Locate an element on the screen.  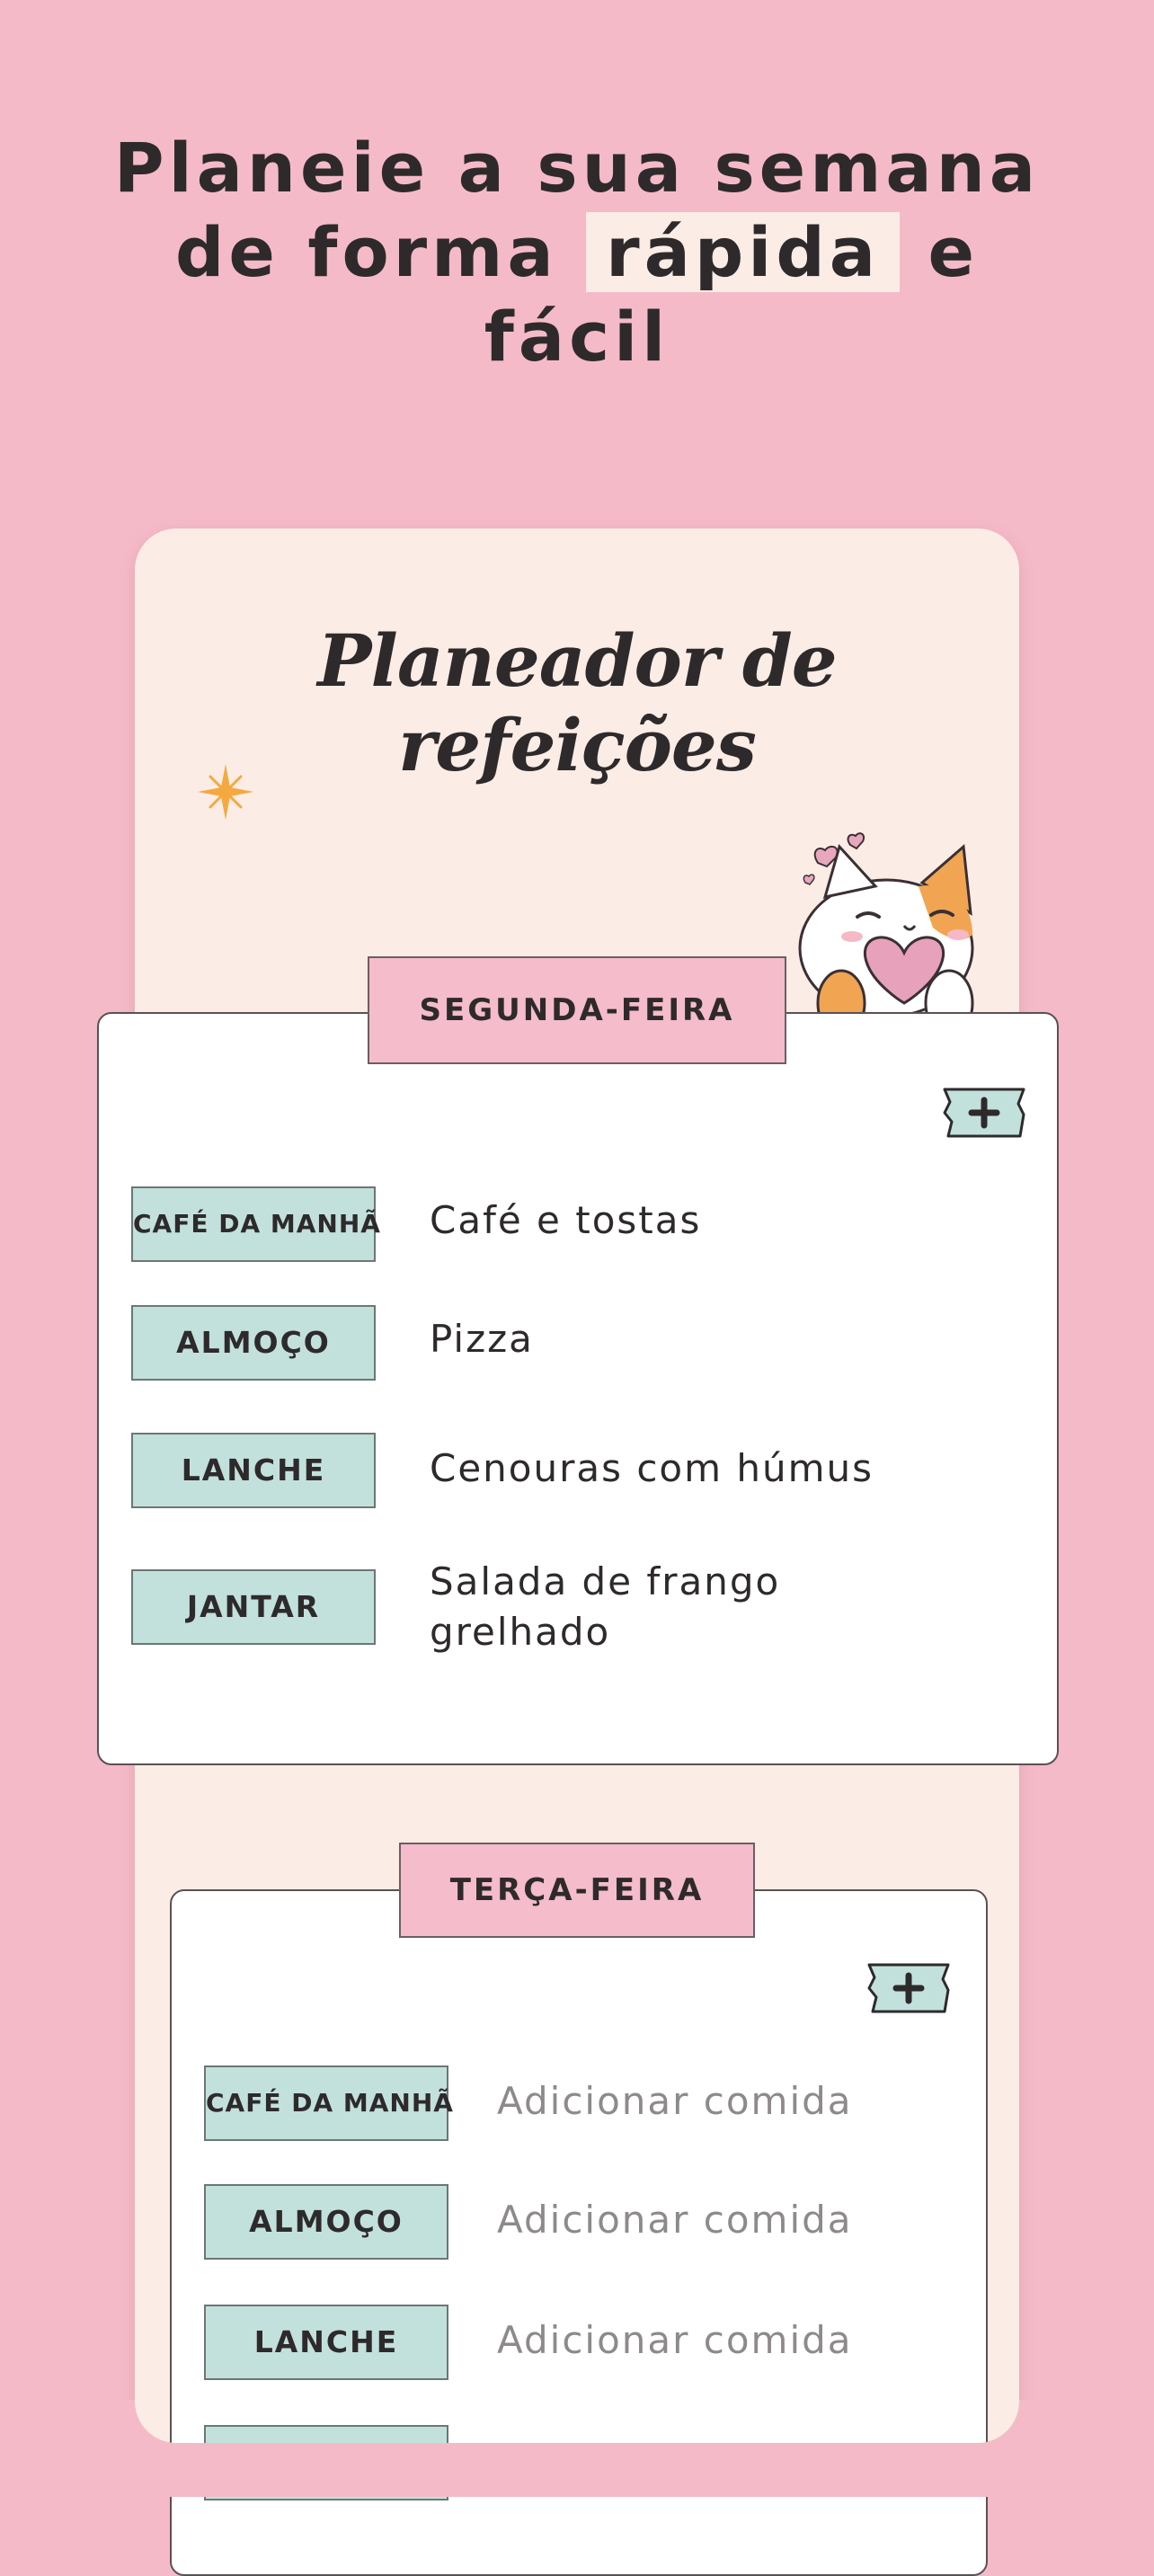
meal-food: Café e tostas is located at coordinates (681, 1220).